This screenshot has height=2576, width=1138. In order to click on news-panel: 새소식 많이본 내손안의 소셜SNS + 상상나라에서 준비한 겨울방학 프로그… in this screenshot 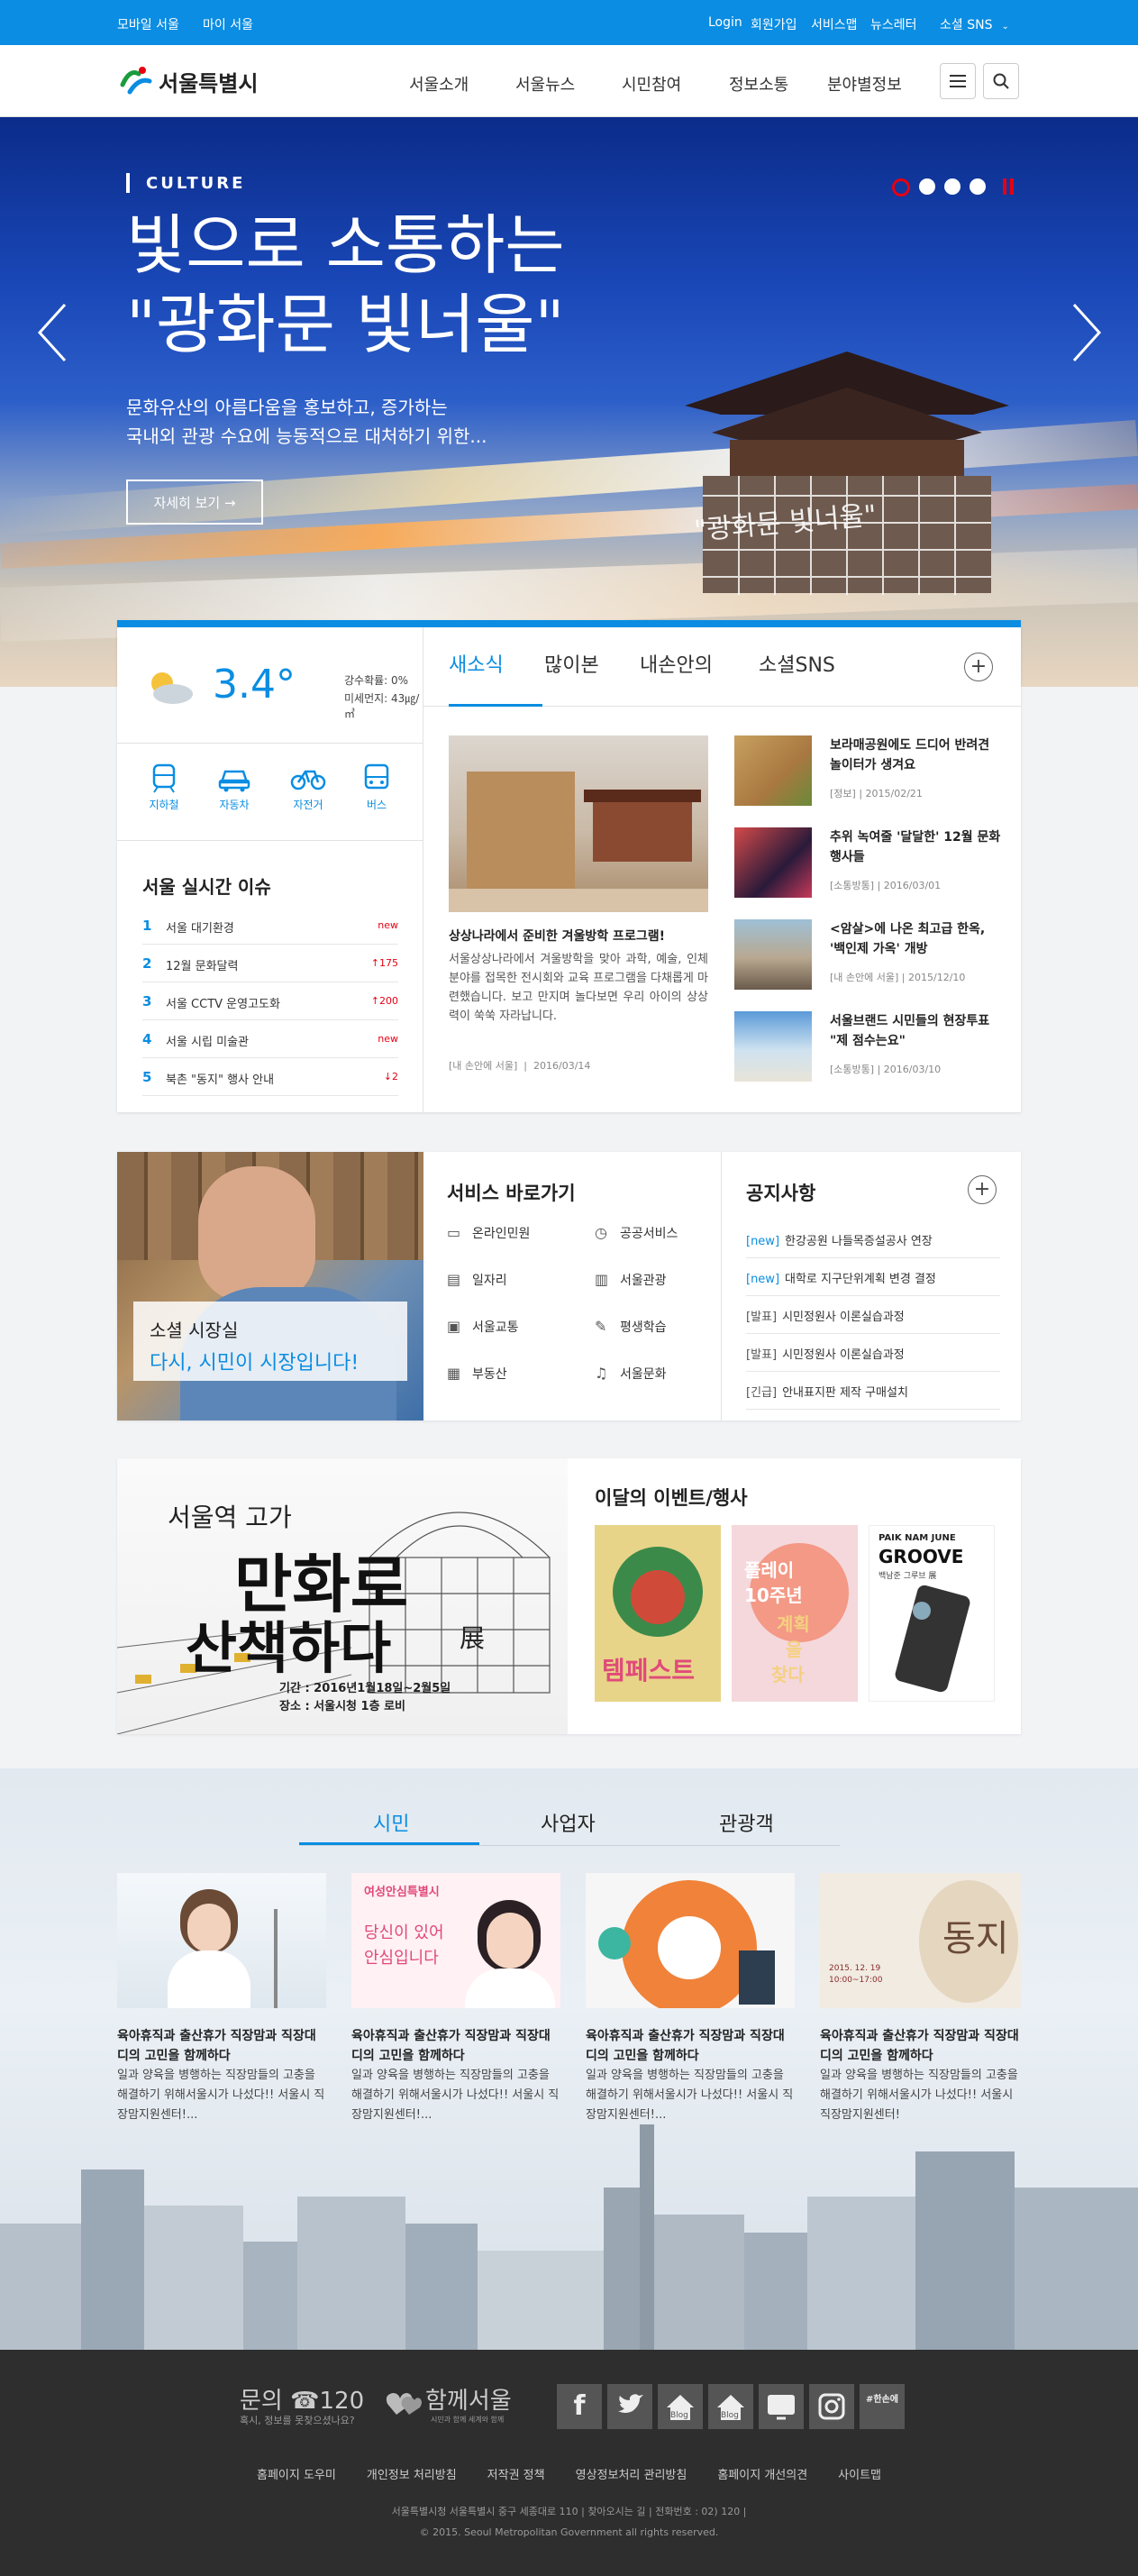, I will do `click(722, 869)`.